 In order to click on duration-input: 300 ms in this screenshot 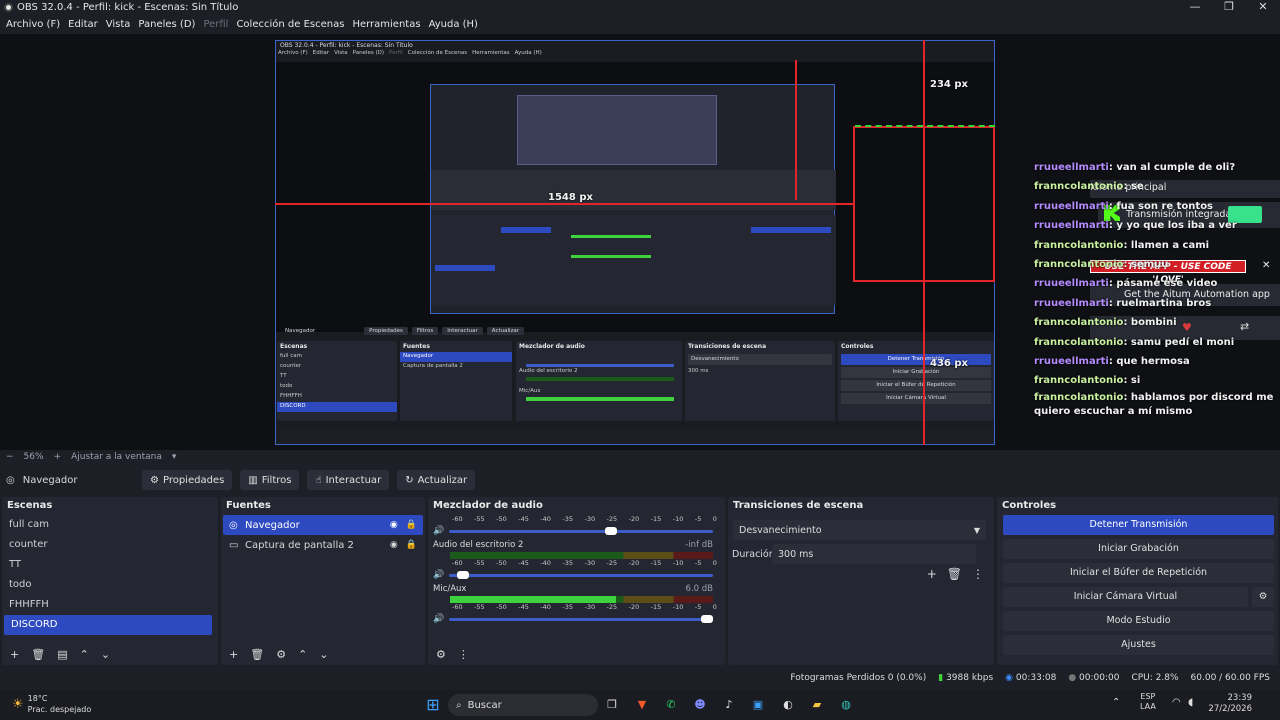, I will do `click(874, 554)`.